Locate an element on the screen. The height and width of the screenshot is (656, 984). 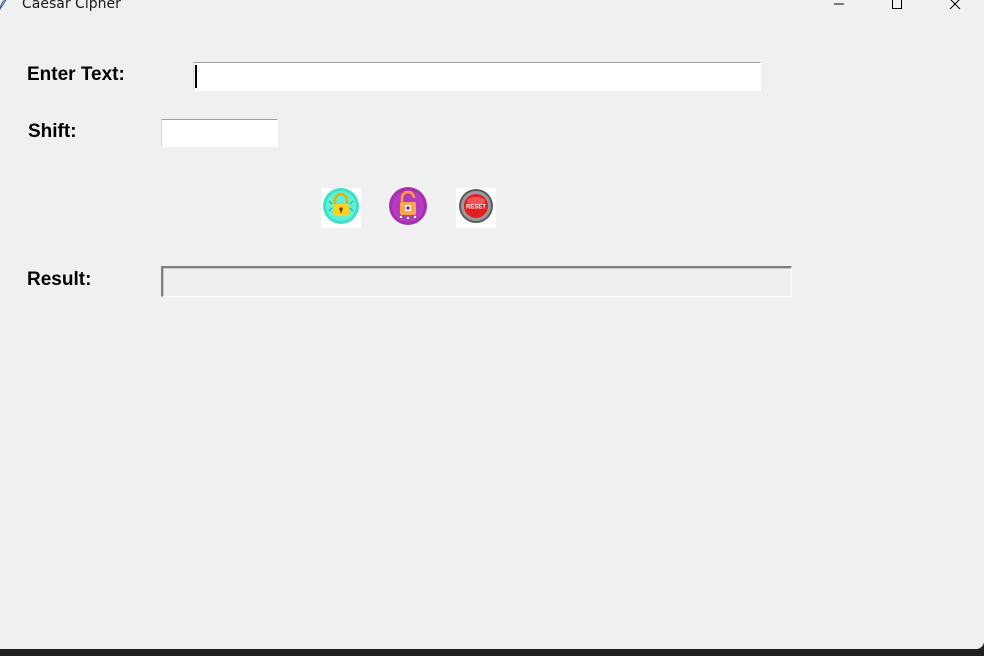
encrypt-button is located at coordinates (341, 208).